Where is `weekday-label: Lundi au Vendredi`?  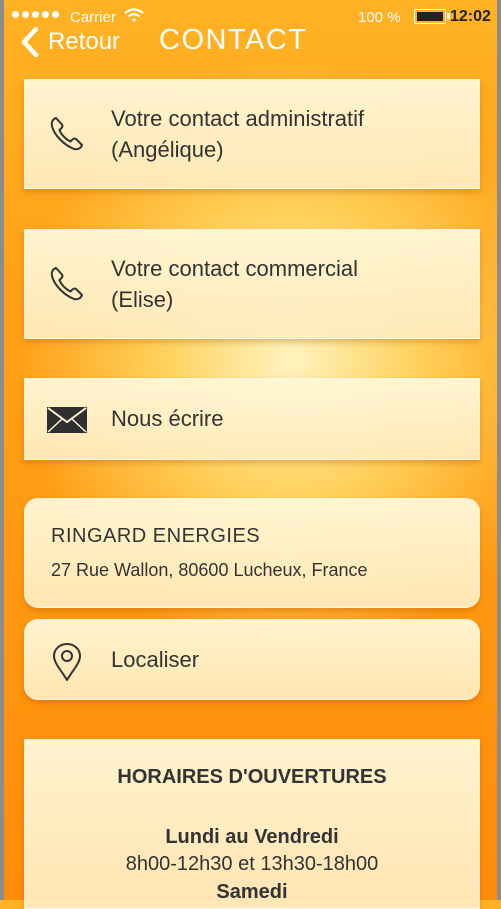 weekday-label: Lundi au Vendredi is located at coordinates (252, 837).